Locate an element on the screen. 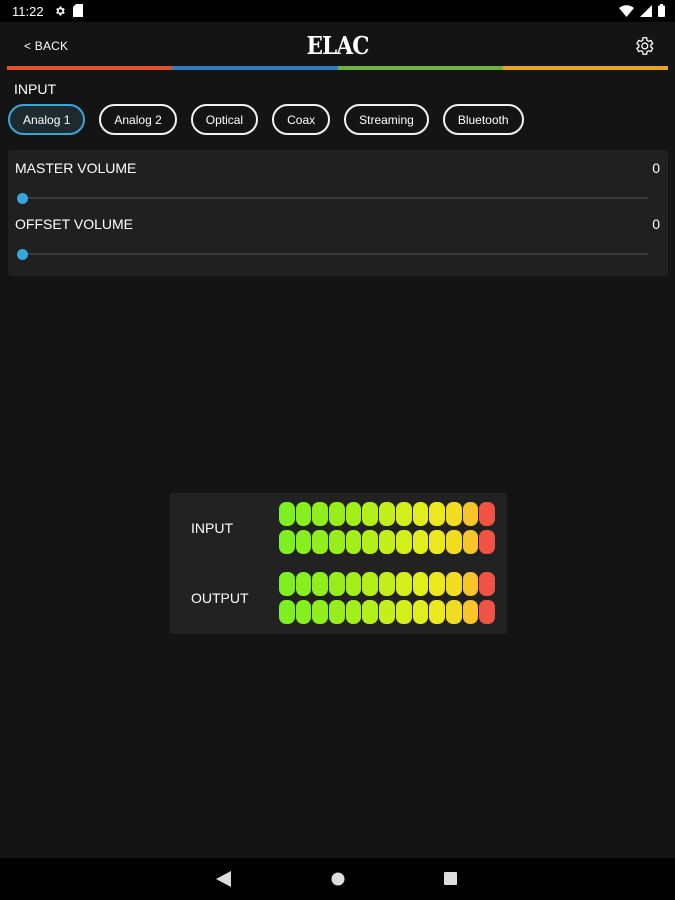 This screenshot has height=900, width=675. signal-icon is located at coordinates (646, 10).